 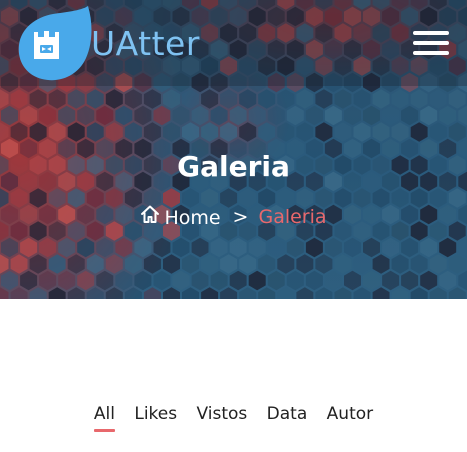 I want to click on breadcrumb-current: Galeria, so click(x=292, y=216).